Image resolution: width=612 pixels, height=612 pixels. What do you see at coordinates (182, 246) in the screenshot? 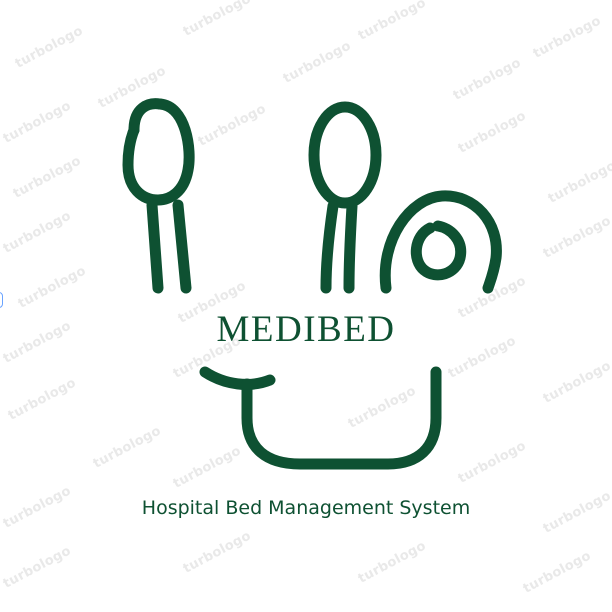
I see `left-tube-outer` at bounding box center [182, 246].